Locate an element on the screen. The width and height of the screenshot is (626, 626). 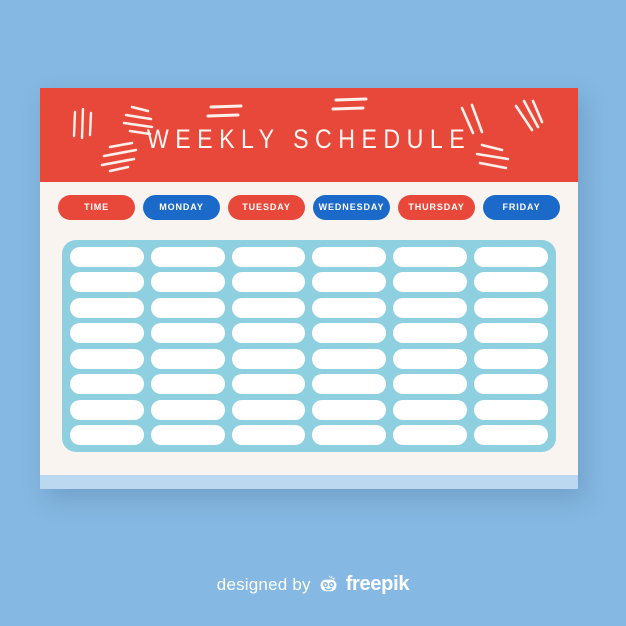
card-bottom-strip is located at coordinates (309, 482).